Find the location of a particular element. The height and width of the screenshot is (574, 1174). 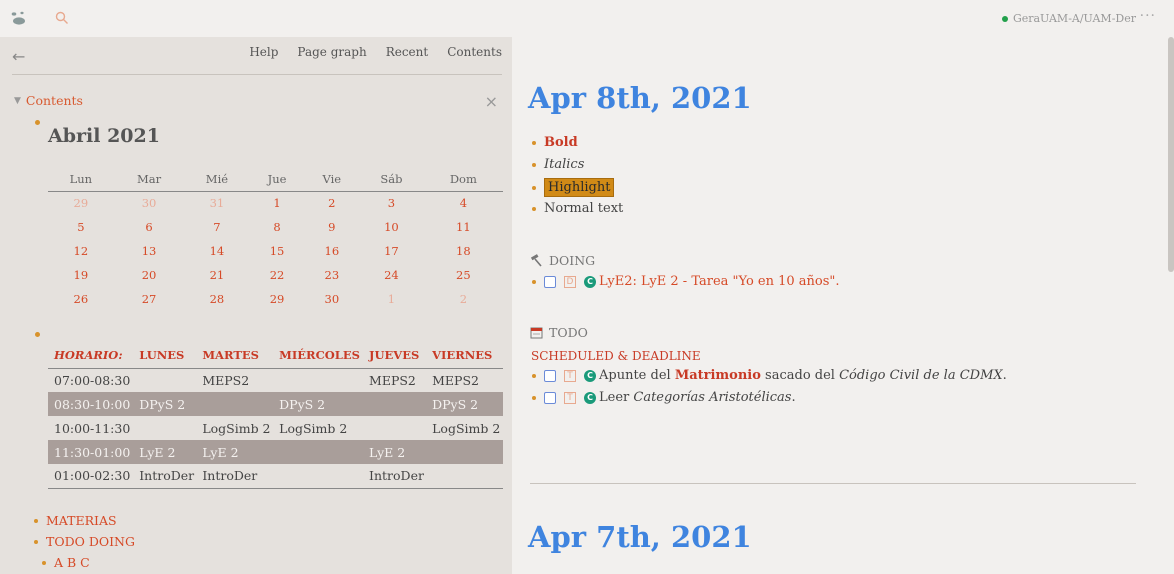

doing-marker: D is located at coordinates (570, 281).